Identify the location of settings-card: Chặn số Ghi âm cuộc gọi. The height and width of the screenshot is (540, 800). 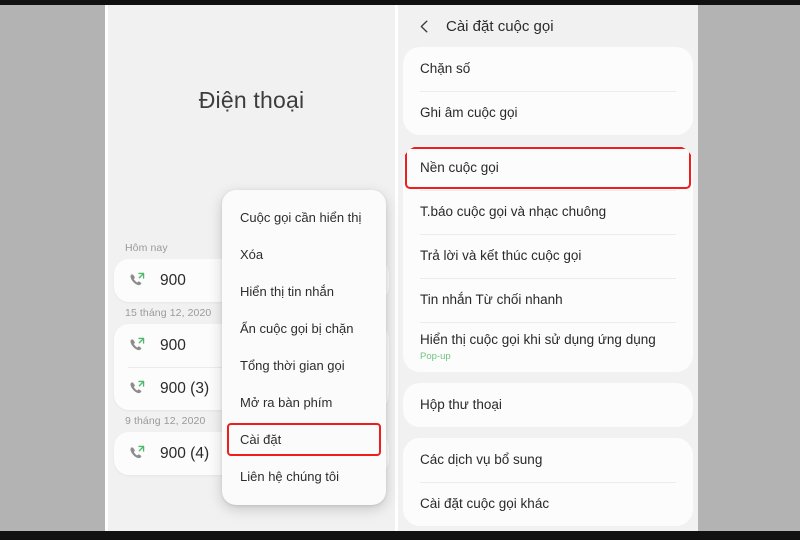
(548, 91).